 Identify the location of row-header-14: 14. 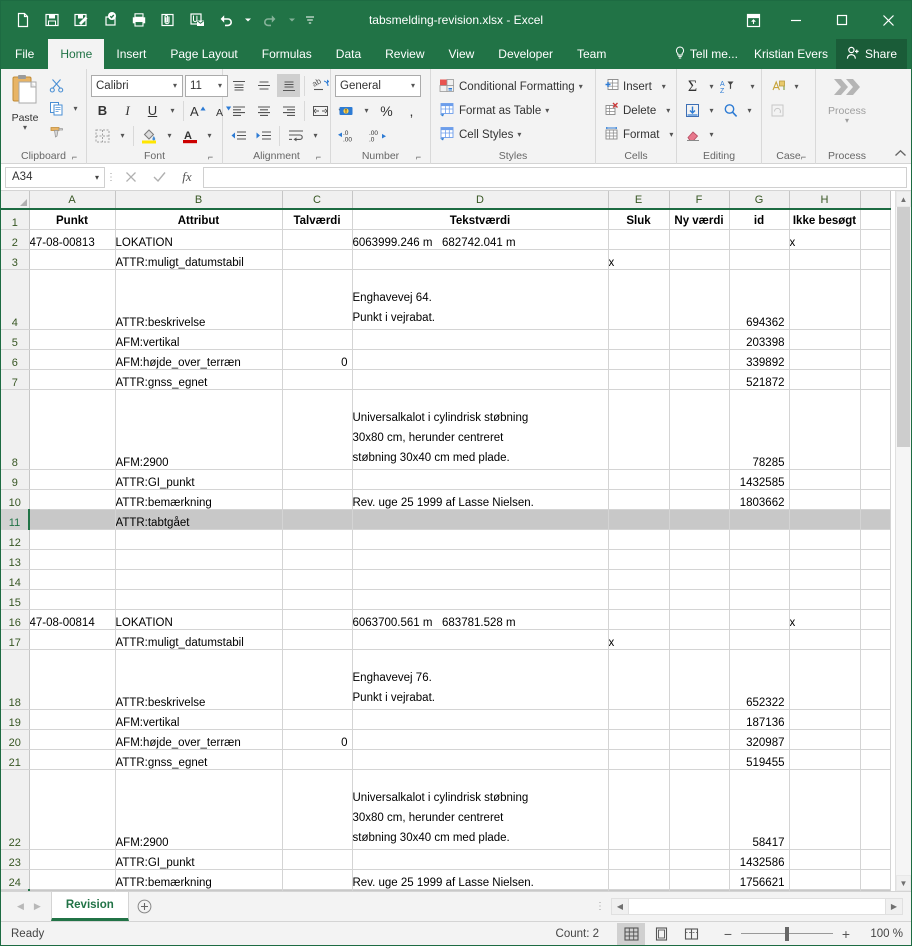
(15, 579).